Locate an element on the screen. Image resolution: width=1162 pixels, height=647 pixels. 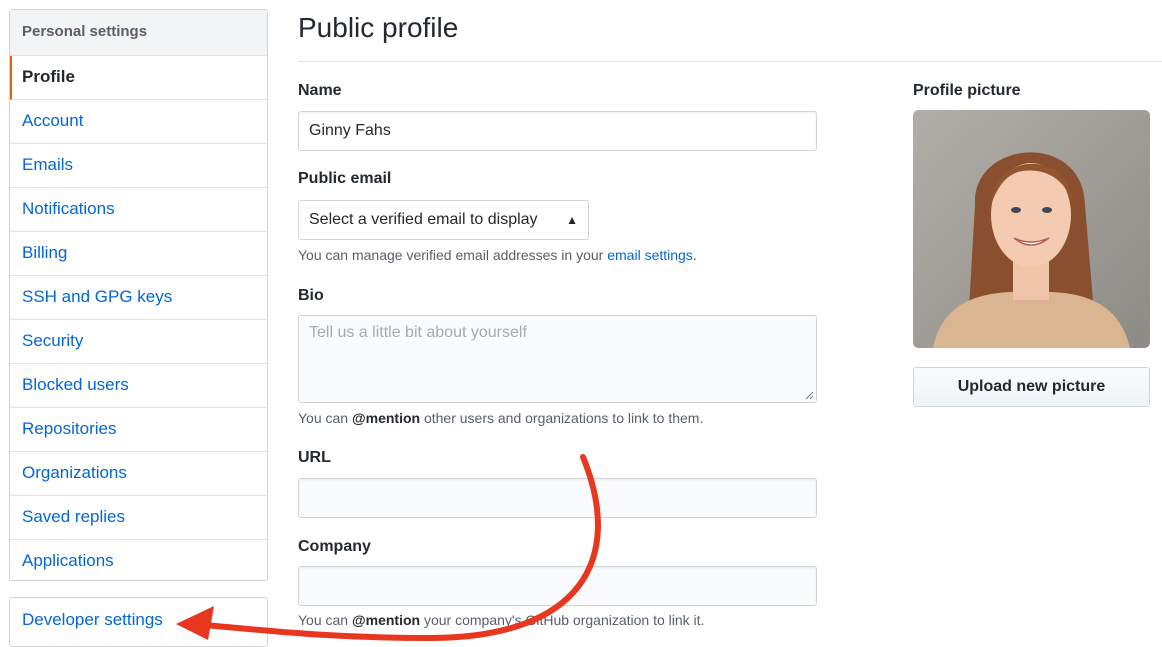
name-input: Ginny Fahs is located at coordinates (557, 131).